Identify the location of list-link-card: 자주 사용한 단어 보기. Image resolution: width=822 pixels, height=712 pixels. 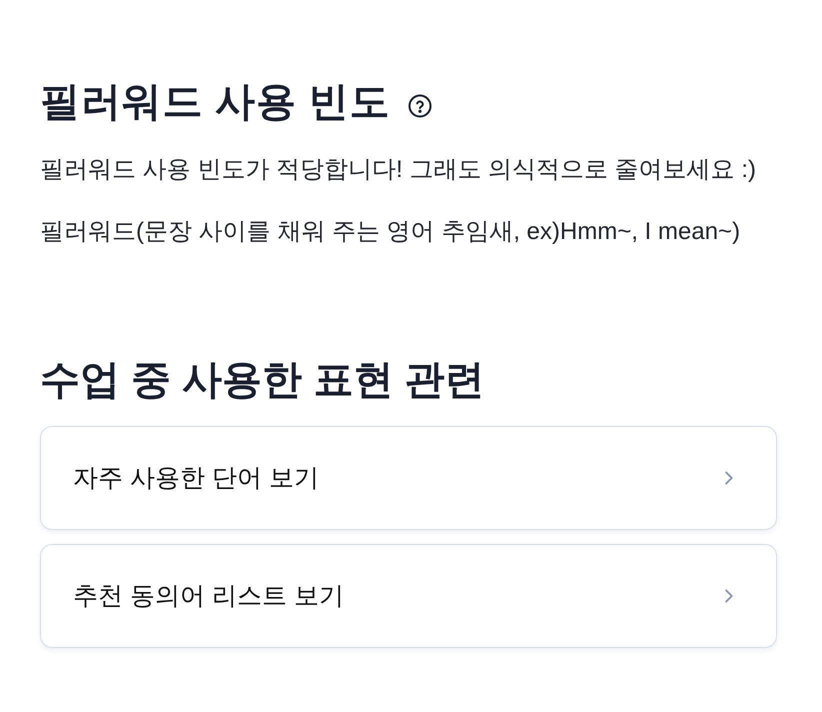
(408, 478).